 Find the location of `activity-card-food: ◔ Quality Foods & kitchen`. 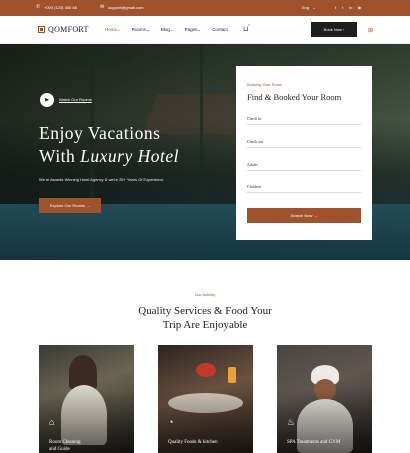

activity-card-food: ◔ Quality Foods & kitchen is located at coordinates (205, 399).